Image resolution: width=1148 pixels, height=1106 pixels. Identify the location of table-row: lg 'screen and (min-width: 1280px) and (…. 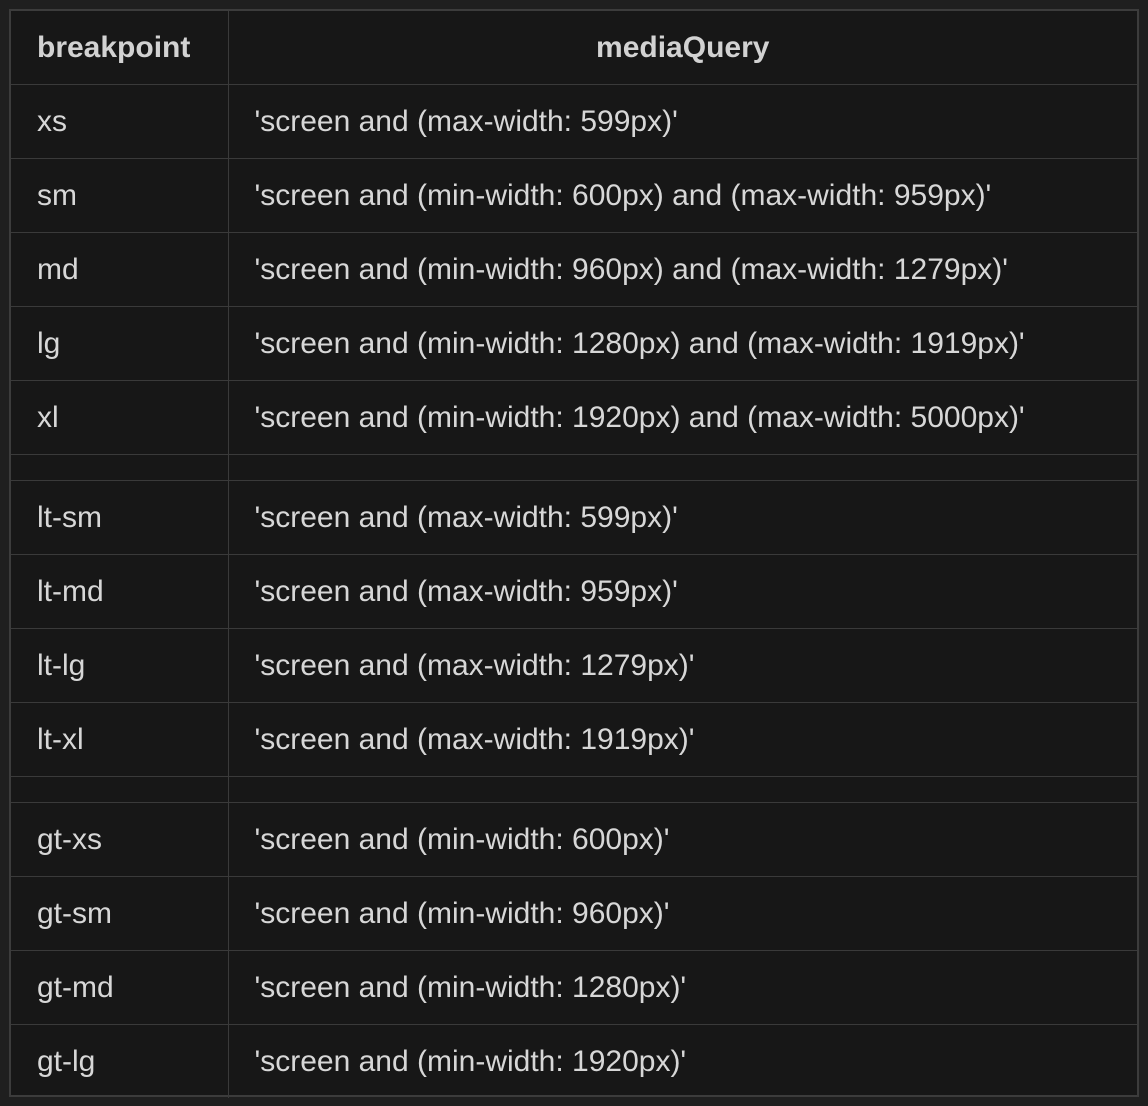
(574, 343).